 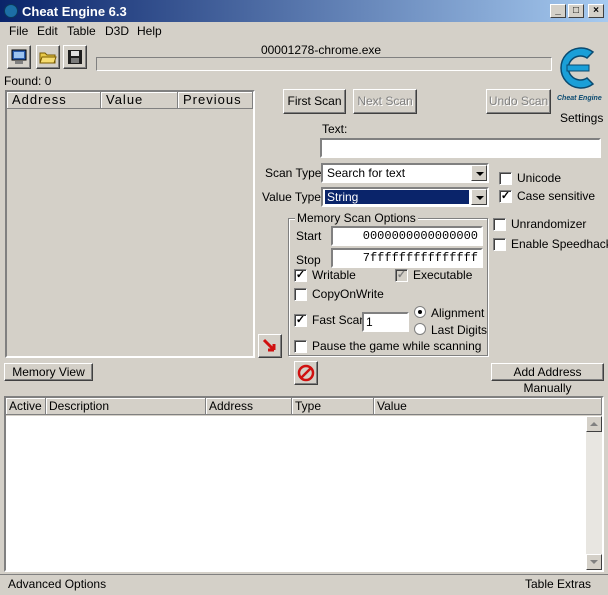 I want to click on table-header-type: Type, so click(x=333, y=406).